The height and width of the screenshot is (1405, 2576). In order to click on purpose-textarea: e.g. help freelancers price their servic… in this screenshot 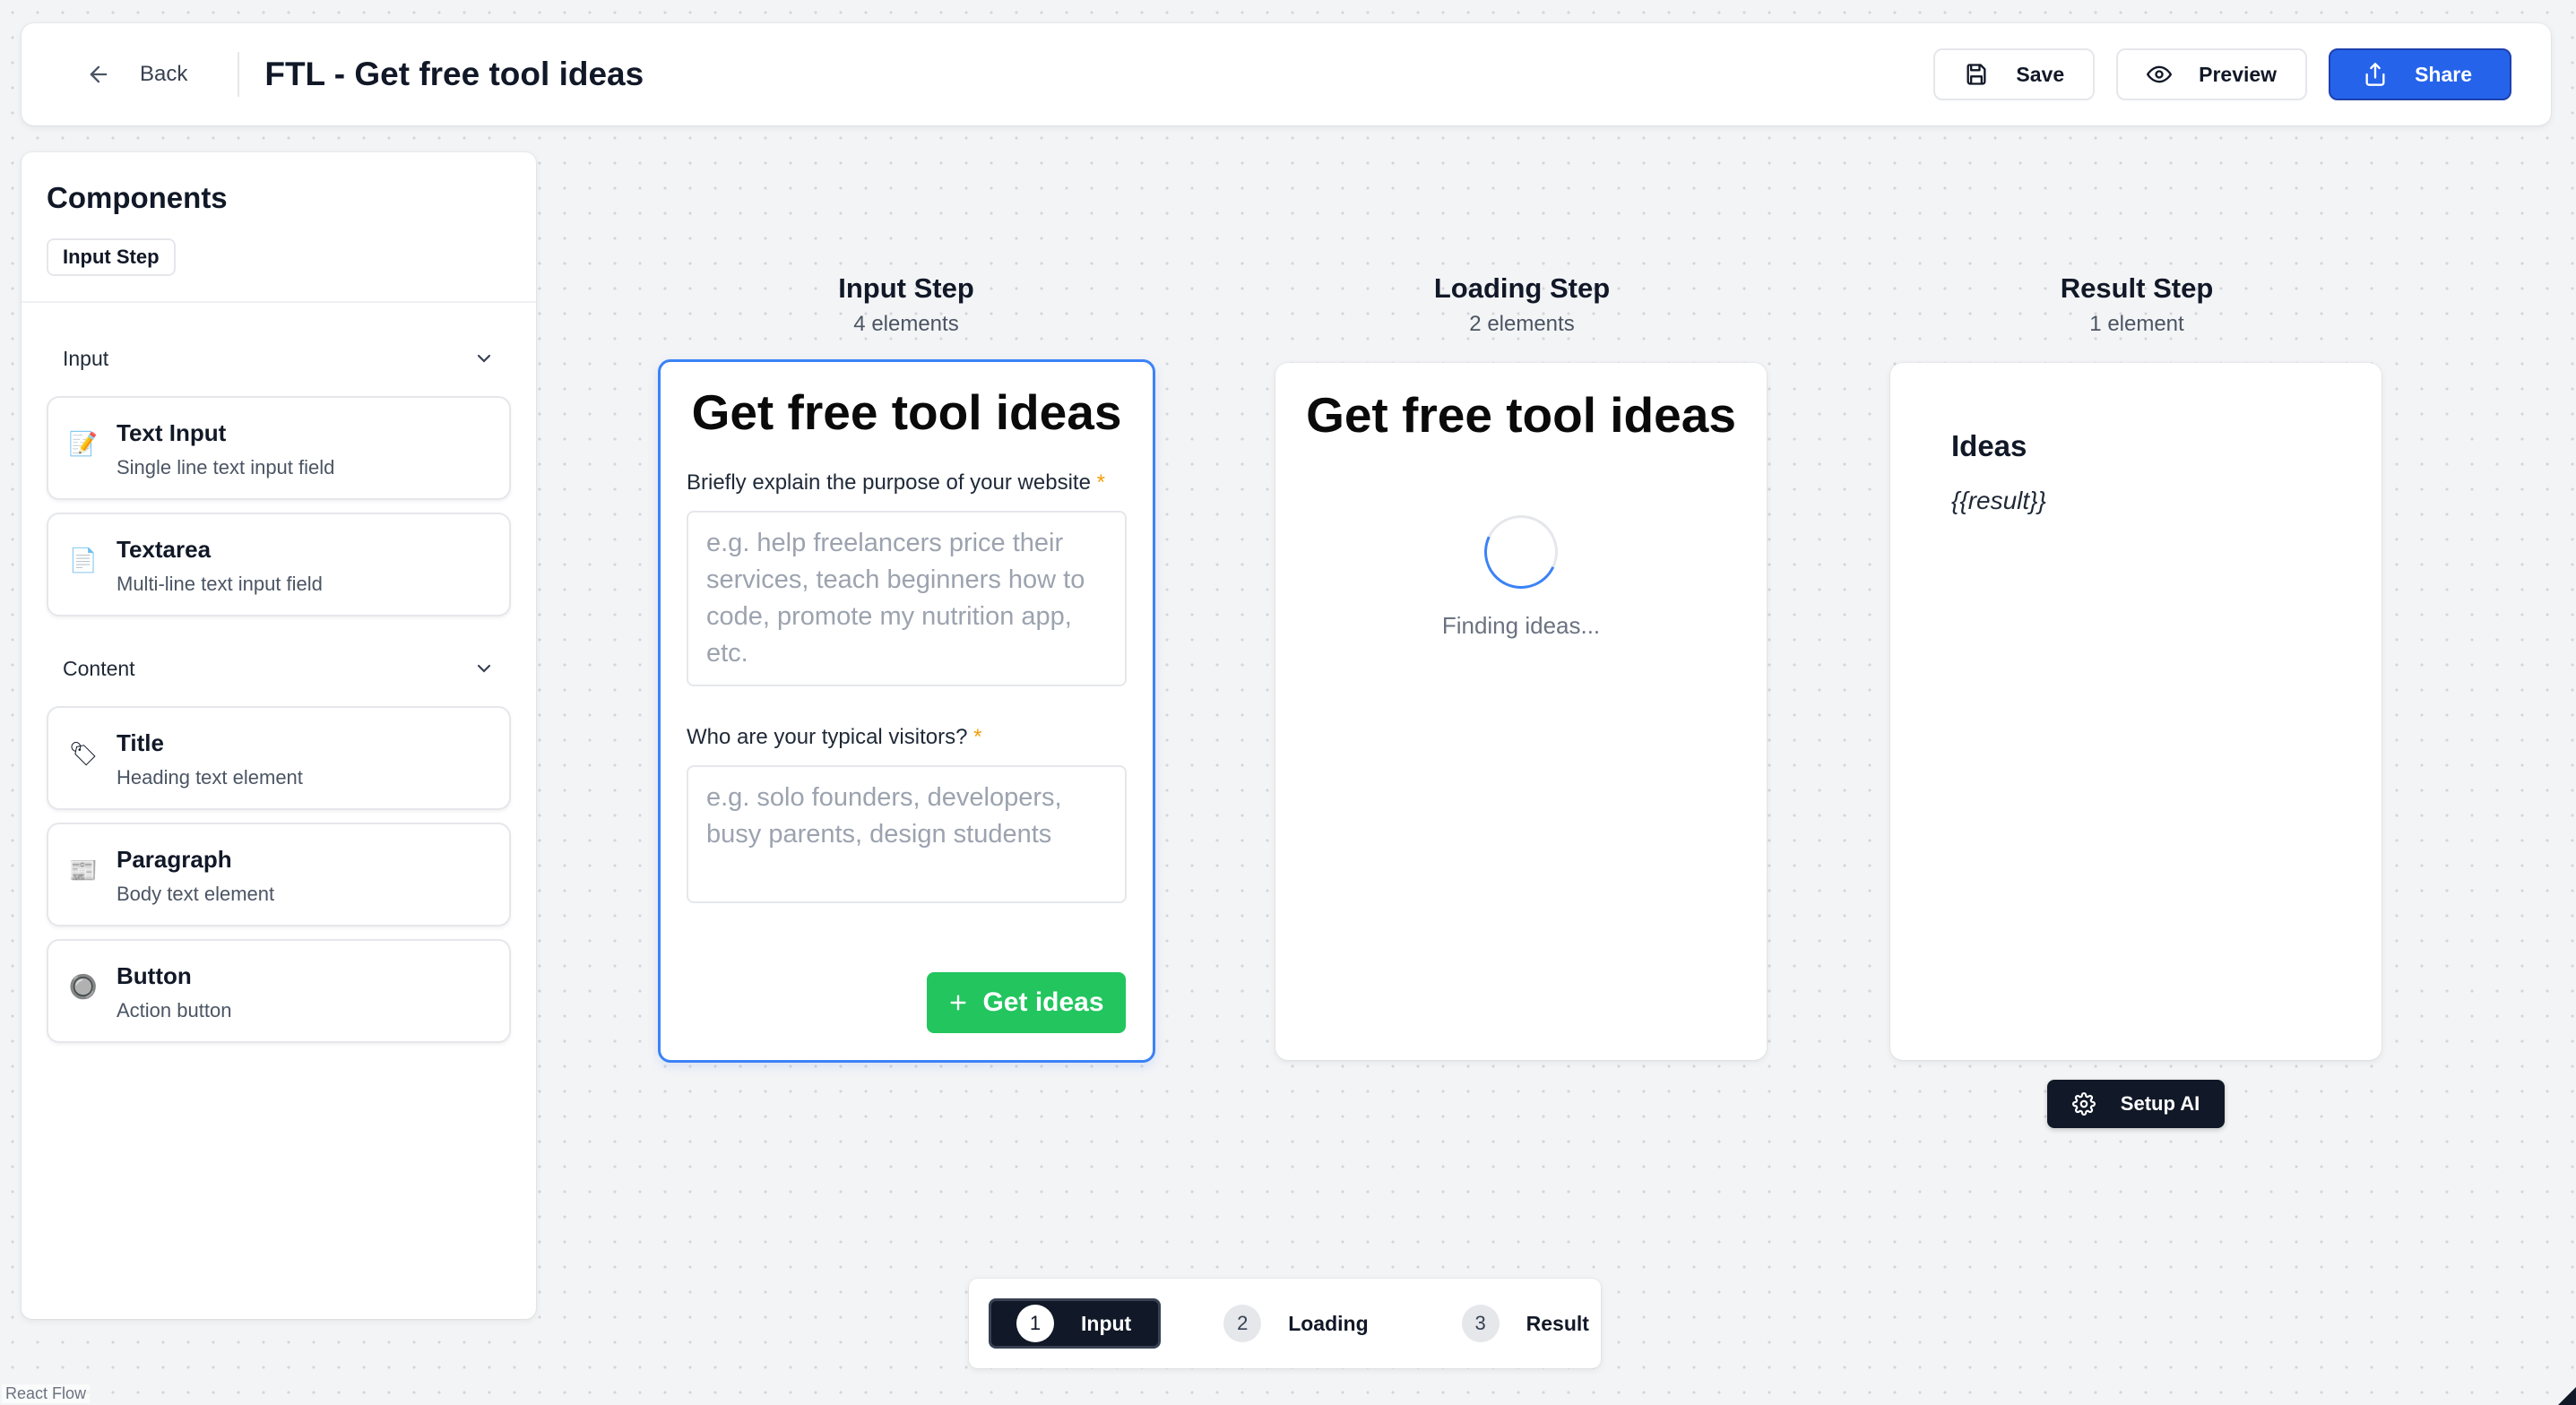, I will do `click(907, 599)`.